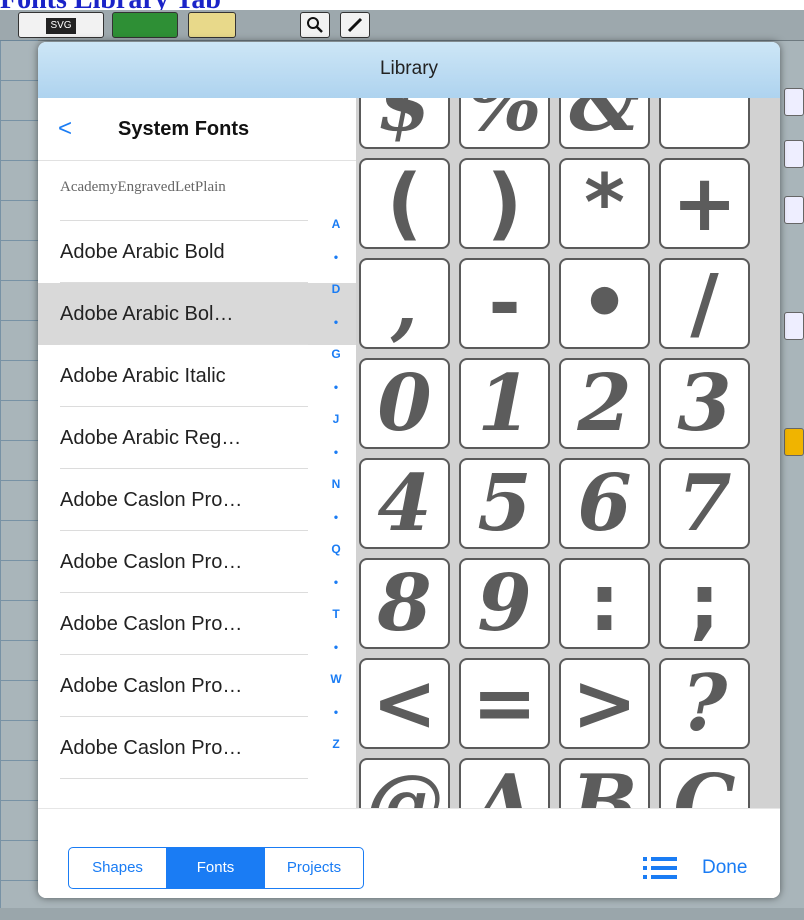 Image resolution: width=804 pixels, height=920 pixels. What do you see at coordinates (314, 868) in the screenshot?
I see `tab-projects: Projects` at bounding box center [314, 868].